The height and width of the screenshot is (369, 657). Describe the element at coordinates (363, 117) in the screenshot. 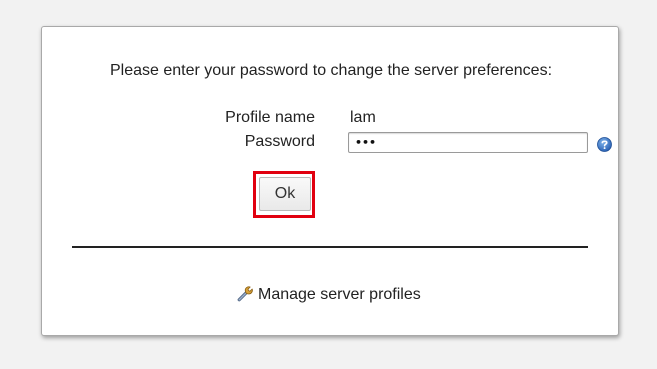

I see `profile-name-value: lam` at that location.